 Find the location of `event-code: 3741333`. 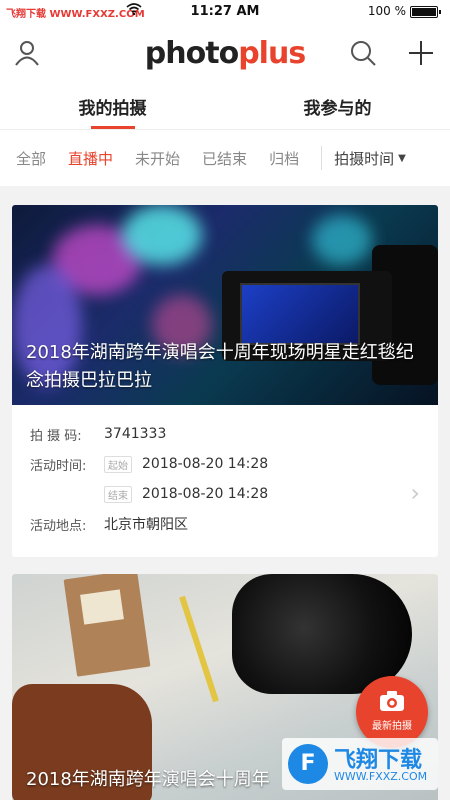

event-code: 3741333 is located at coordinates (135, 434).